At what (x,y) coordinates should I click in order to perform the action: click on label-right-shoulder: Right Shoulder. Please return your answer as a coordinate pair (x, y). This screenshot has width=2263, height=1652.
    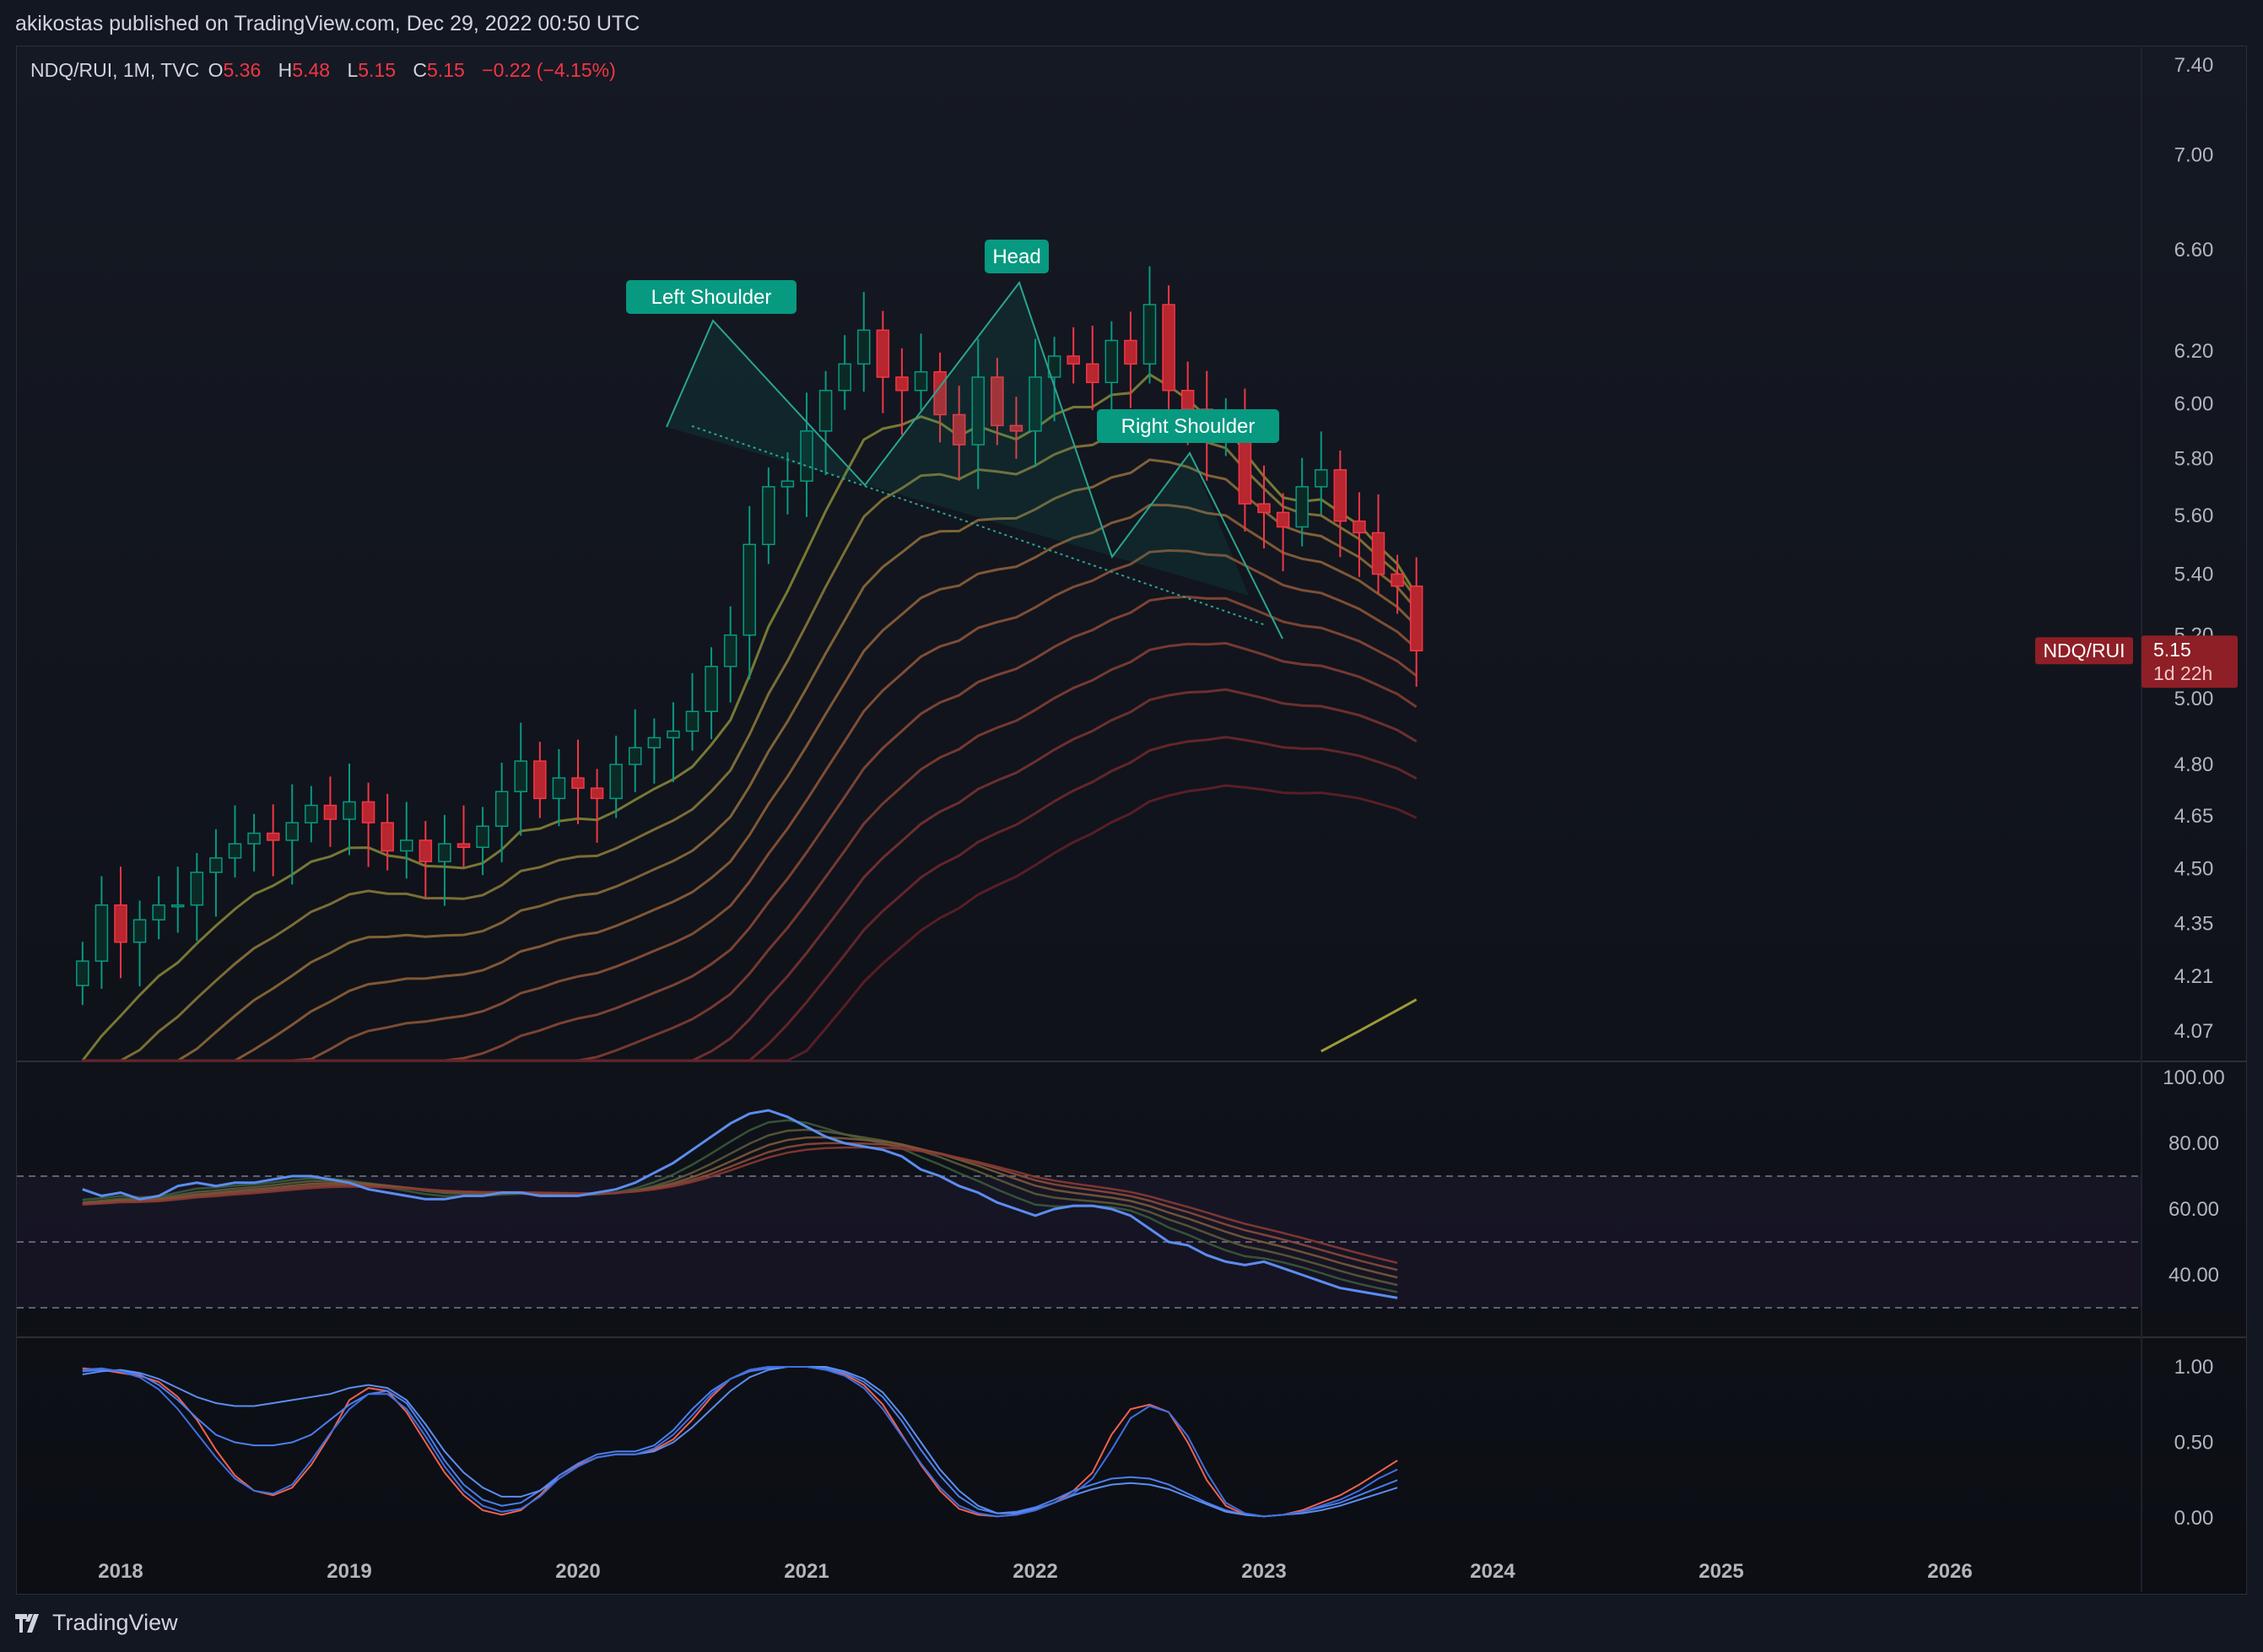
    Looking at the image, I should click on (1188, 426).